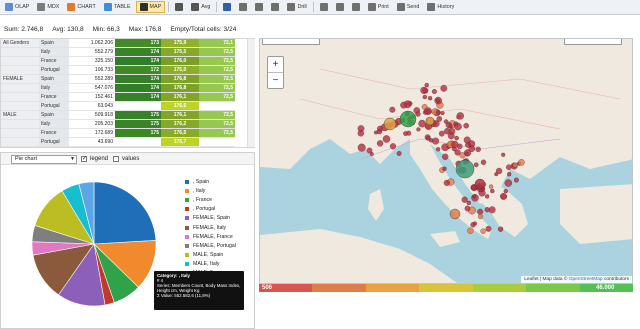  Describe the element at coordinates (94, 244) in the screenshot. I see `pie-chart` at that location.